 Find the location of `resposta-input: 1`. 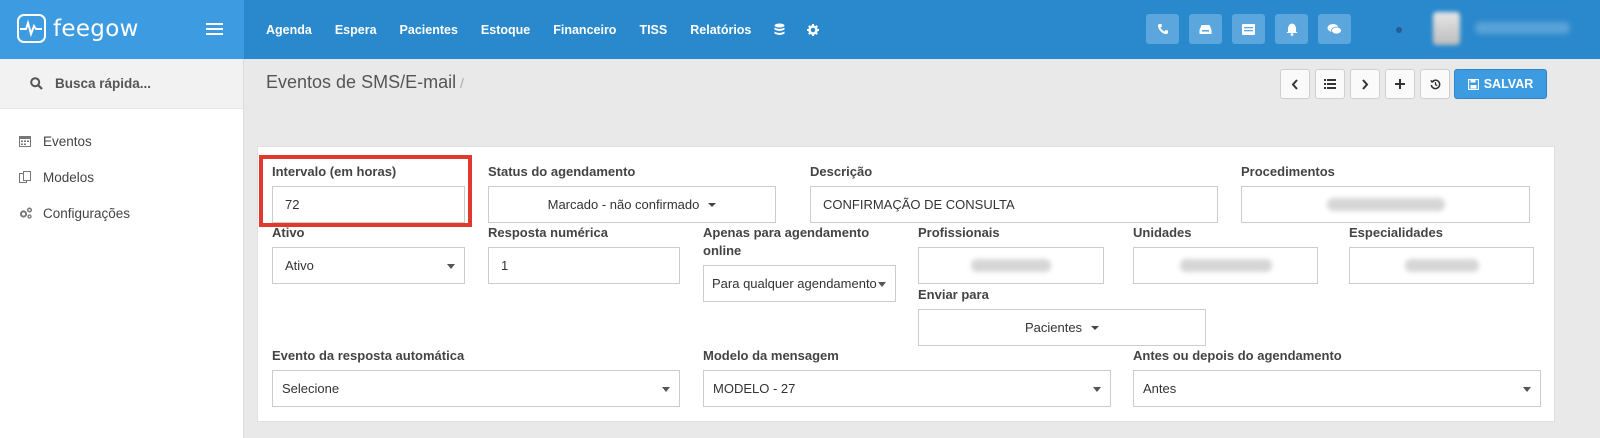

resposta-input: 1 is located at coordinates (584, 265).